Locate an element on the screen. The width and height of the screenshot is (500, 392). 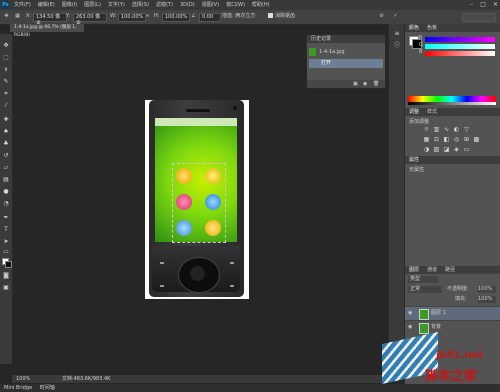
blend-mode-label: 正常 is located at coordinates (415, 289).